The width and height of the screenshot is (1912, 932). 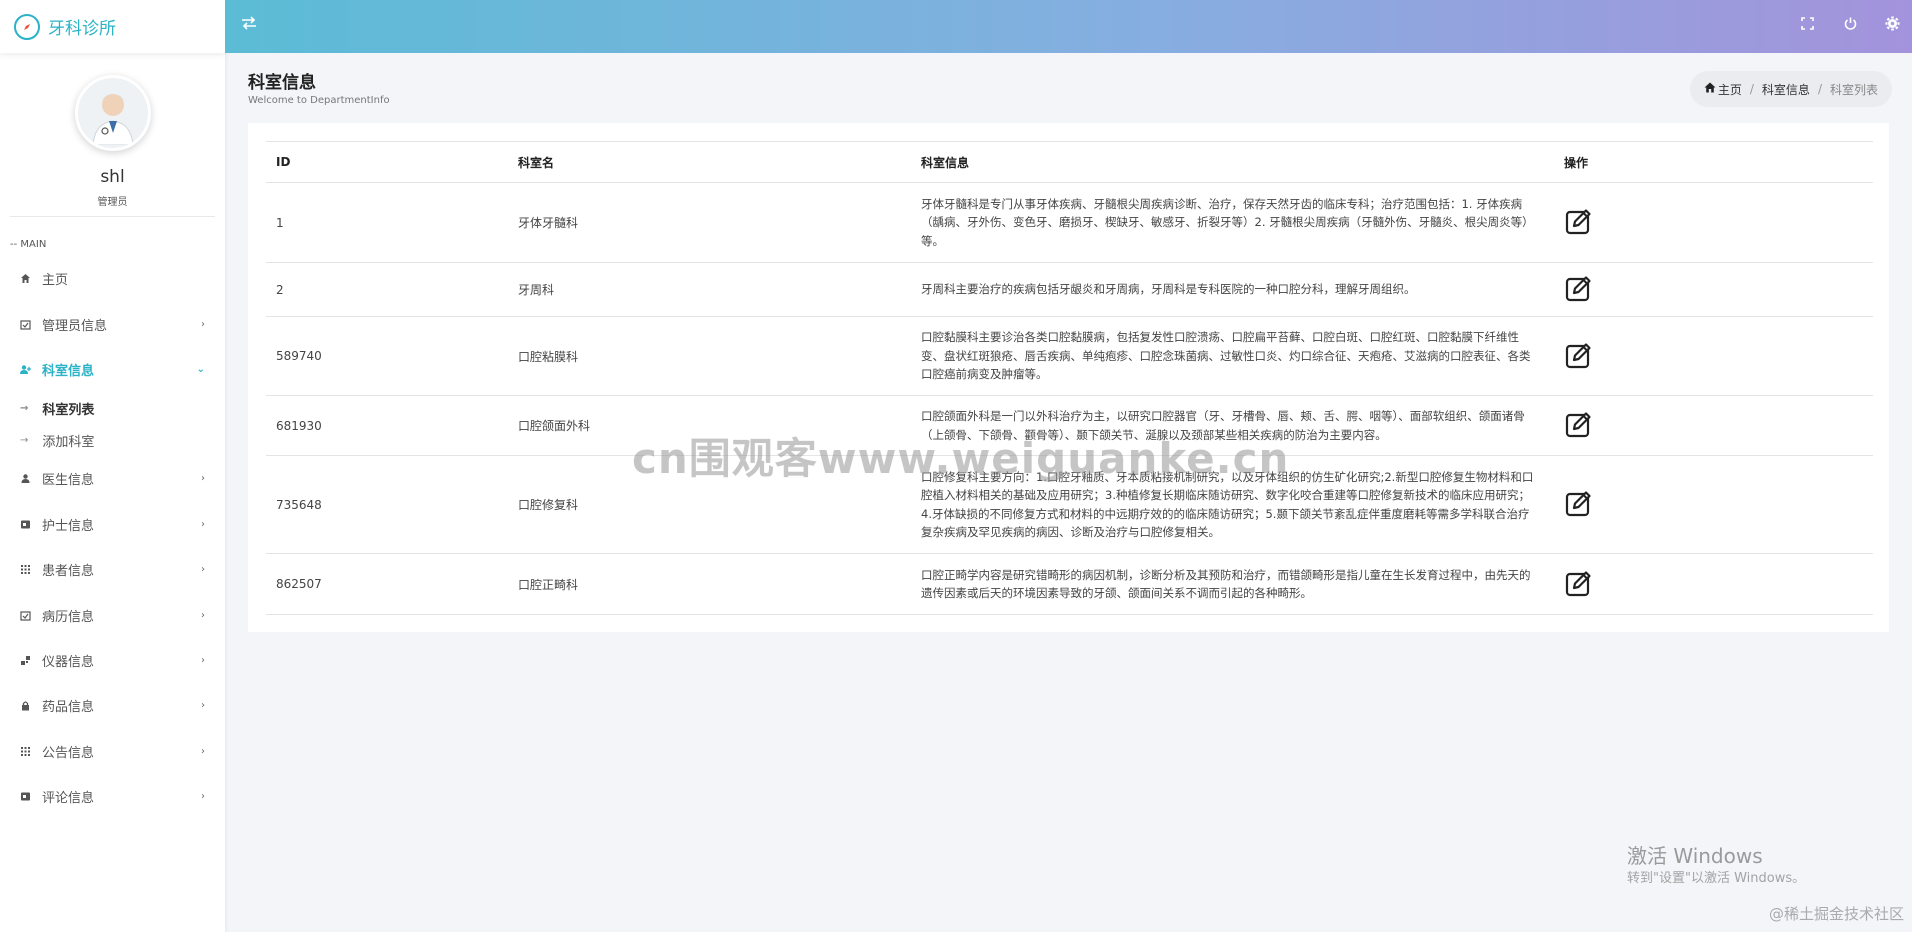 What do you see at coordinates (25, 369) in the screenshot?
I see `user-plus-icon` at bounding box center [25, 369].